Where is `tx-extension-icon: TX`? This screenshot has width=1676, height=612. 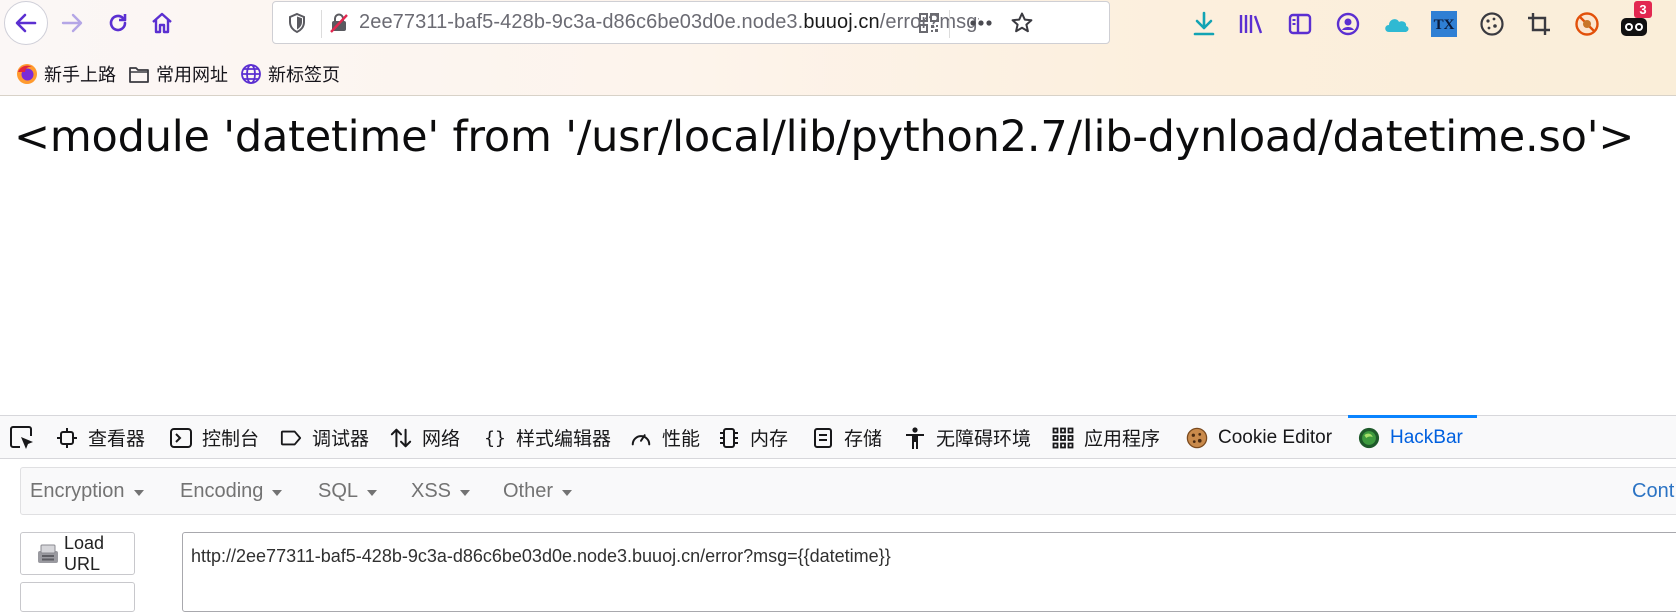
tx-extension-icon: TX is located at coordinates (1444, 24).